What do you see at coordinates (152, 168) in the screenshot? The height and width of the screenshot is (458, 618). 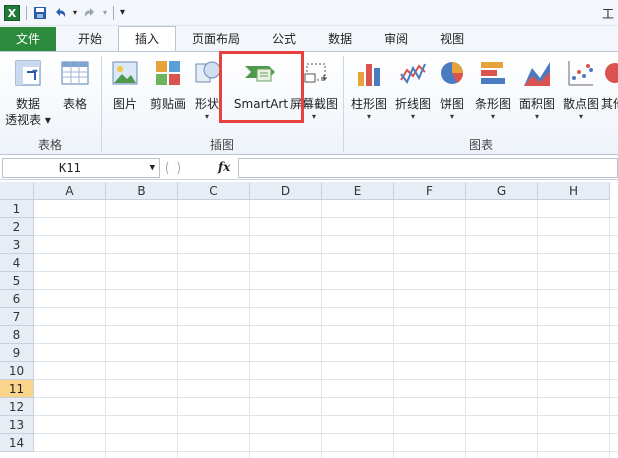 I see `name-box-dropdown-icon: ▼` at bounding box center [152, 168].